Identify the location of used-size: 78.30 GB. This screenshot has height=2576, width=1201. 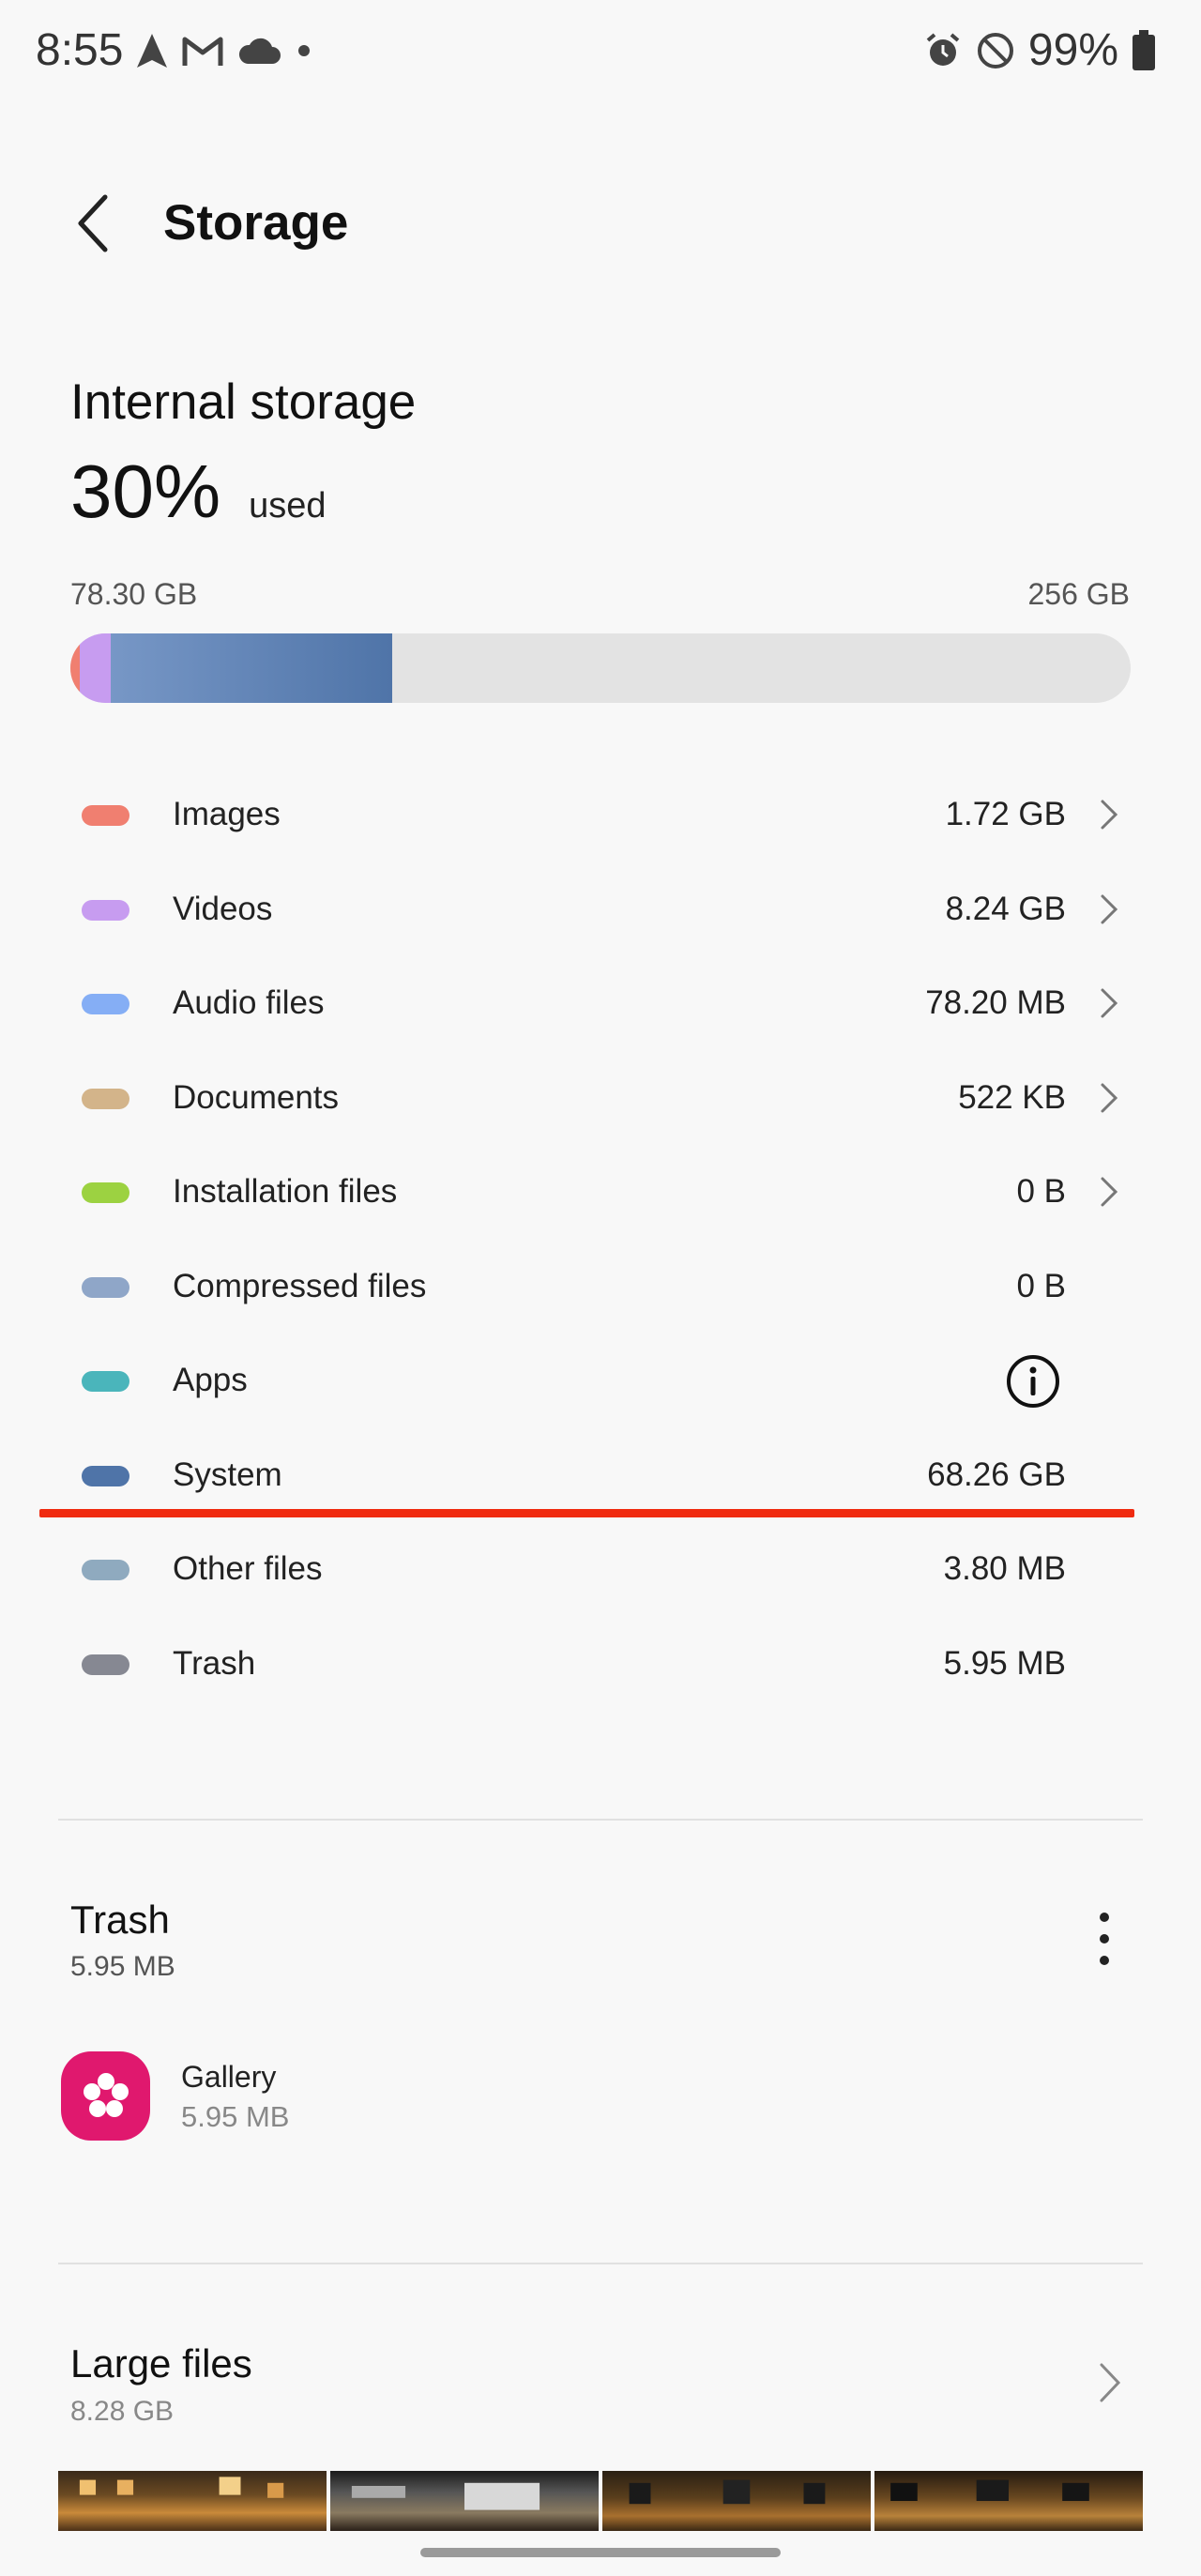
(134, 594).